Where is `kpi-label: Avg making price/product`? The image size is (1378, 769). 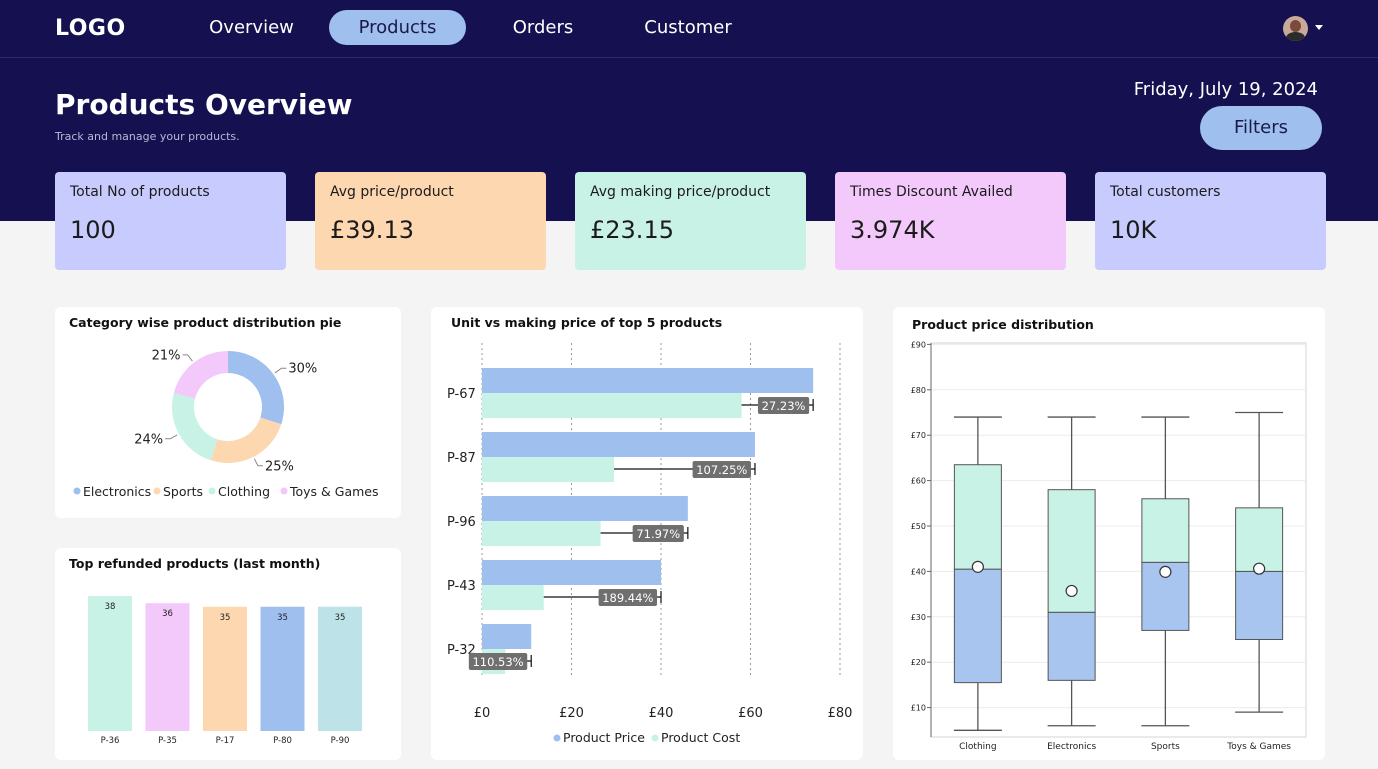
kpi-label: Avg making price/product is located at coordinates (680, 192).